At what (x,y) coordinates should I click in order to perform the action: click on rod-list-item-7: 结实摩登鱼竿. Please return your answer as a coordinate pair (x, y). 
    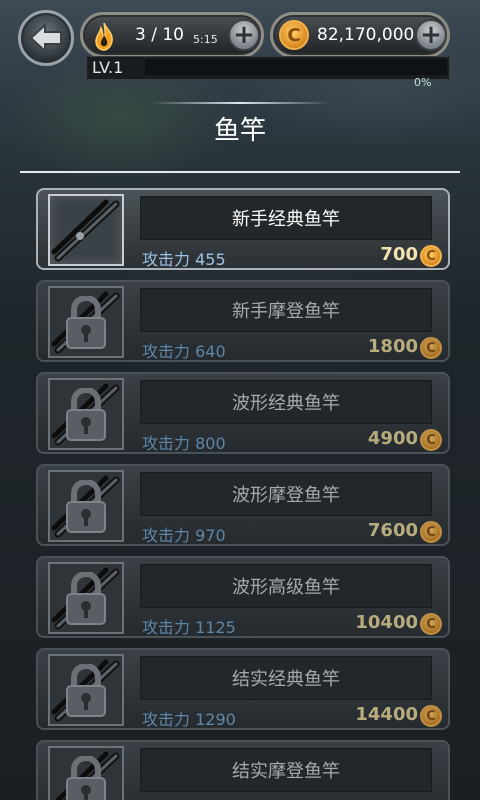
    Looking at the image, I should click on (243, 770).